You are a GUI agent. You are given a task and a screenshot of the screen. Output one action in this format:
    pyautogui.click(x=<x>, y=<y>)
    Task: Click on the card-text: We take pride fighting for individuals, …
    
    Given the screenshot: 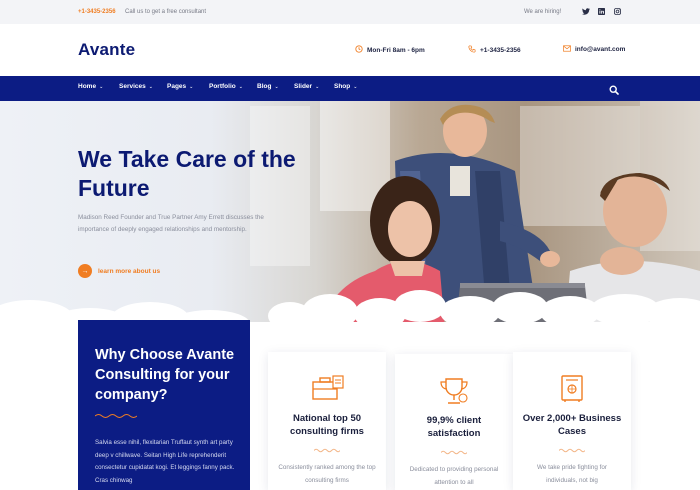 What is the action you would take?
    pyautogui.click(x=572, y=474)
    